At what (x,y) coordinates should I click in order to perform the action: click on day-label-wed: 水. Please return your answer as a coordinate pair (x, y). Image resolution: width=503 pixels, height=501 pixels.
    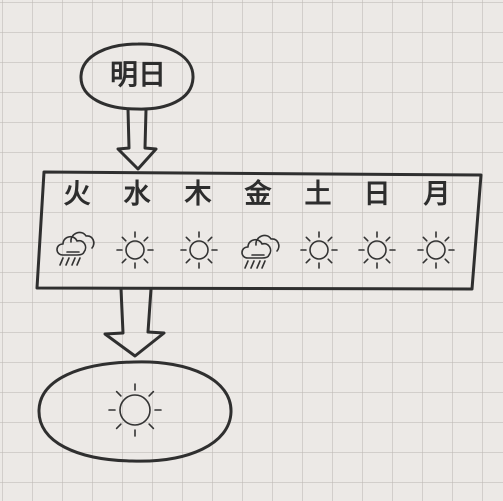
    Looking at the image, I should click on (137, 194).